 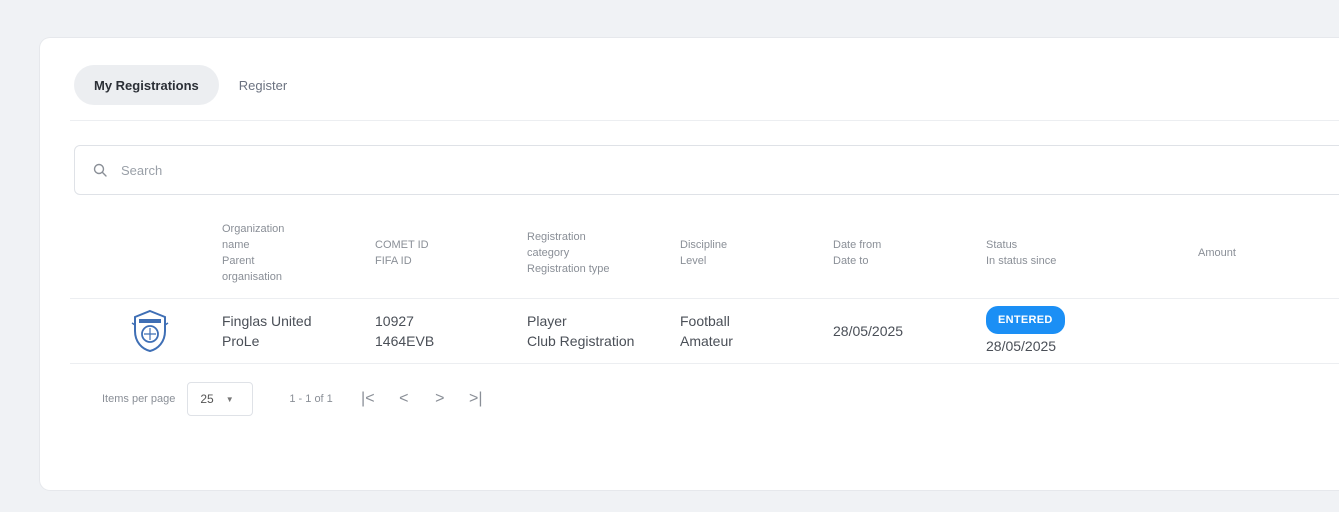 What do you see at coordinates (146, 85) in the screenshot?
I see `tab-my-registrations: My Registrations` at bounding box center [146, 85].